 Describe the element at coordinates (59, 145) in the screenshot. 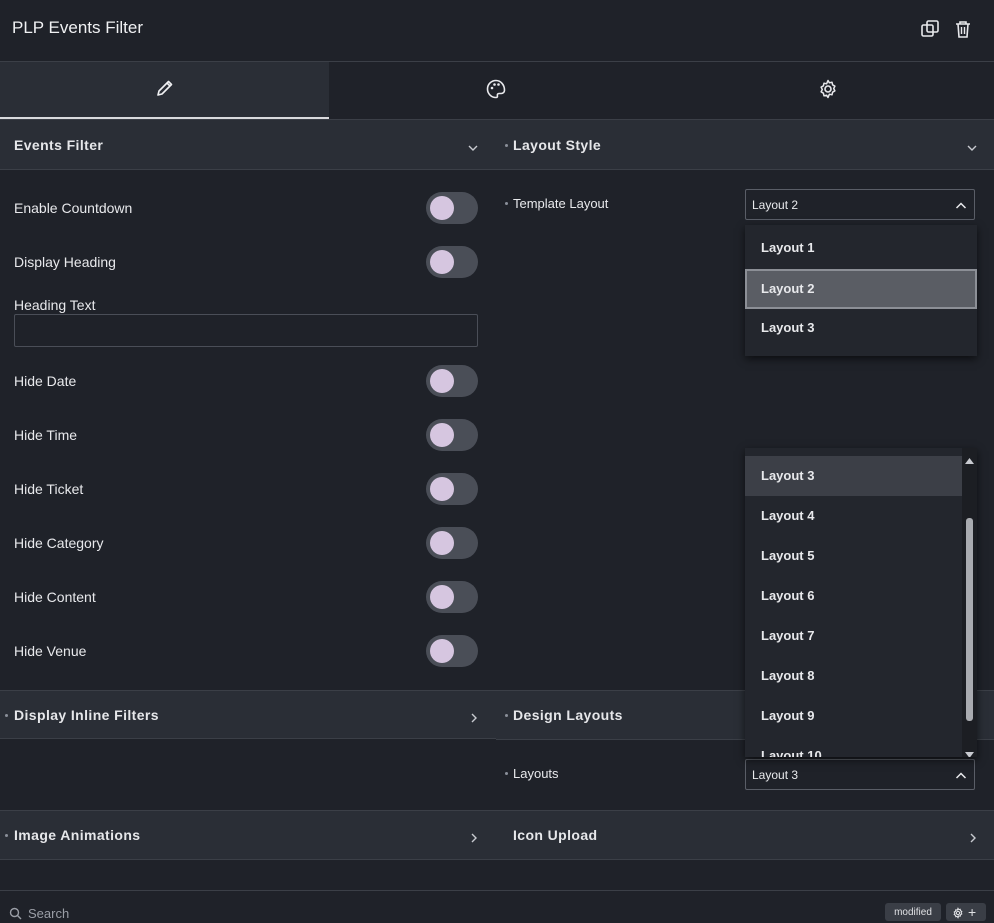

I see `section-events-filter-label: Events Filter` at that location.